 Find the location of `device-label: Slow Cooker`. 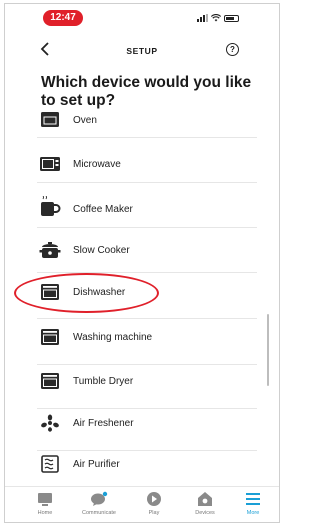

device-label: Slow Cooker is located at coordinates (101, 250).